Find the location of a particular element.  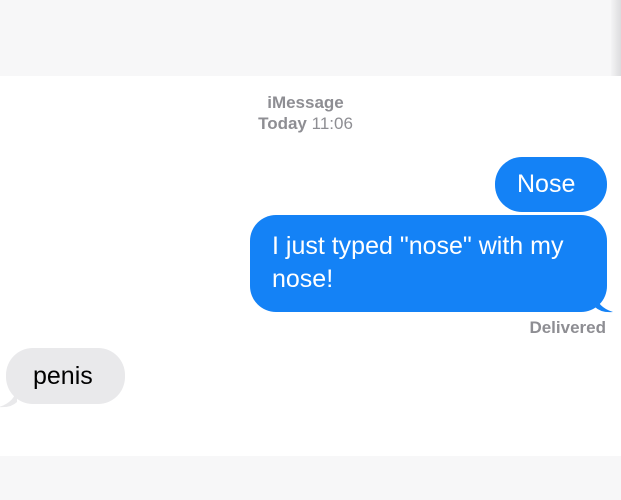

sent-bubble-tail is located at coordinates (604, 303).